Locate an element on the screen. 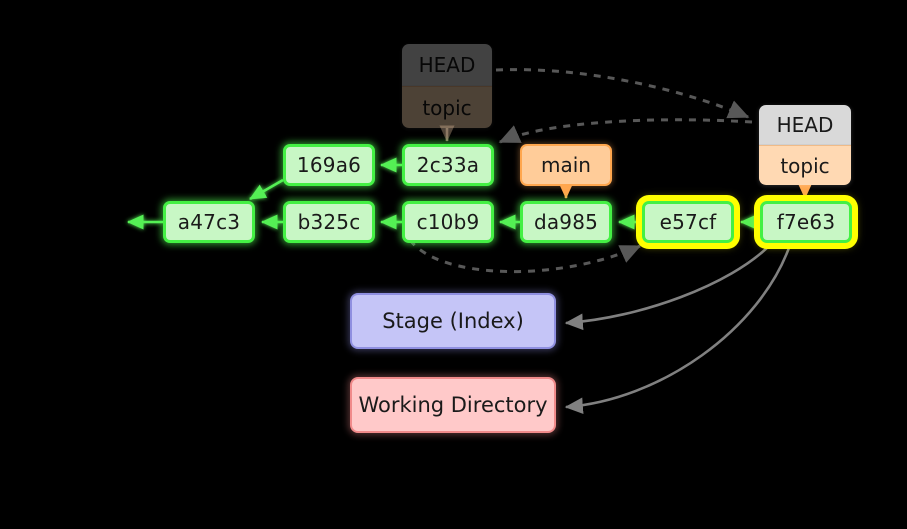 Image resolution: width=907 pixels, height=529 pixels. stage-index-label: Stage (Index) is located at coordinates (453, 321).